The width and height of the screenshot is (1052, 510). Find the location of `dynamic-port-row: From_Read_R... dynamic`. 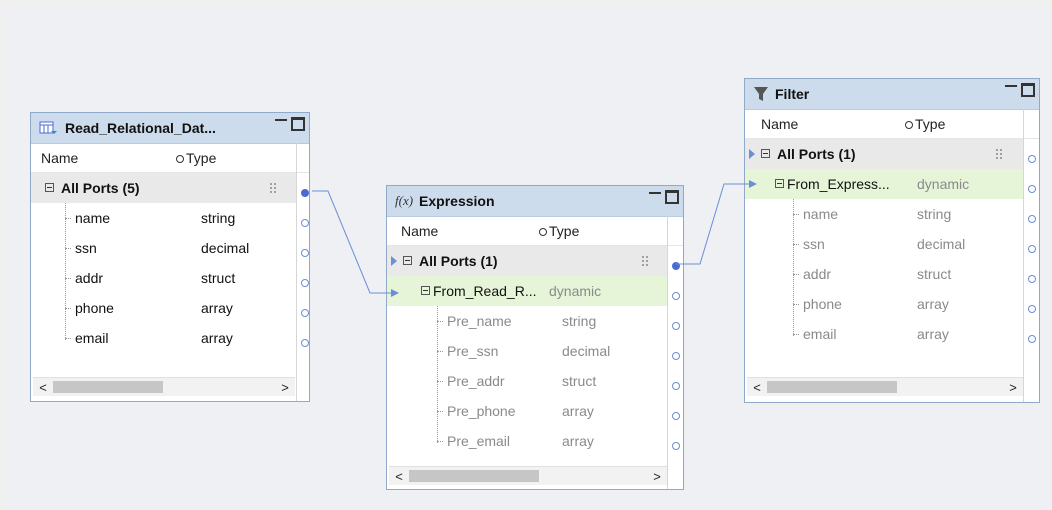

dynamic-port-row: From_Read_R... dynamic is located at coordinates (527, 291).